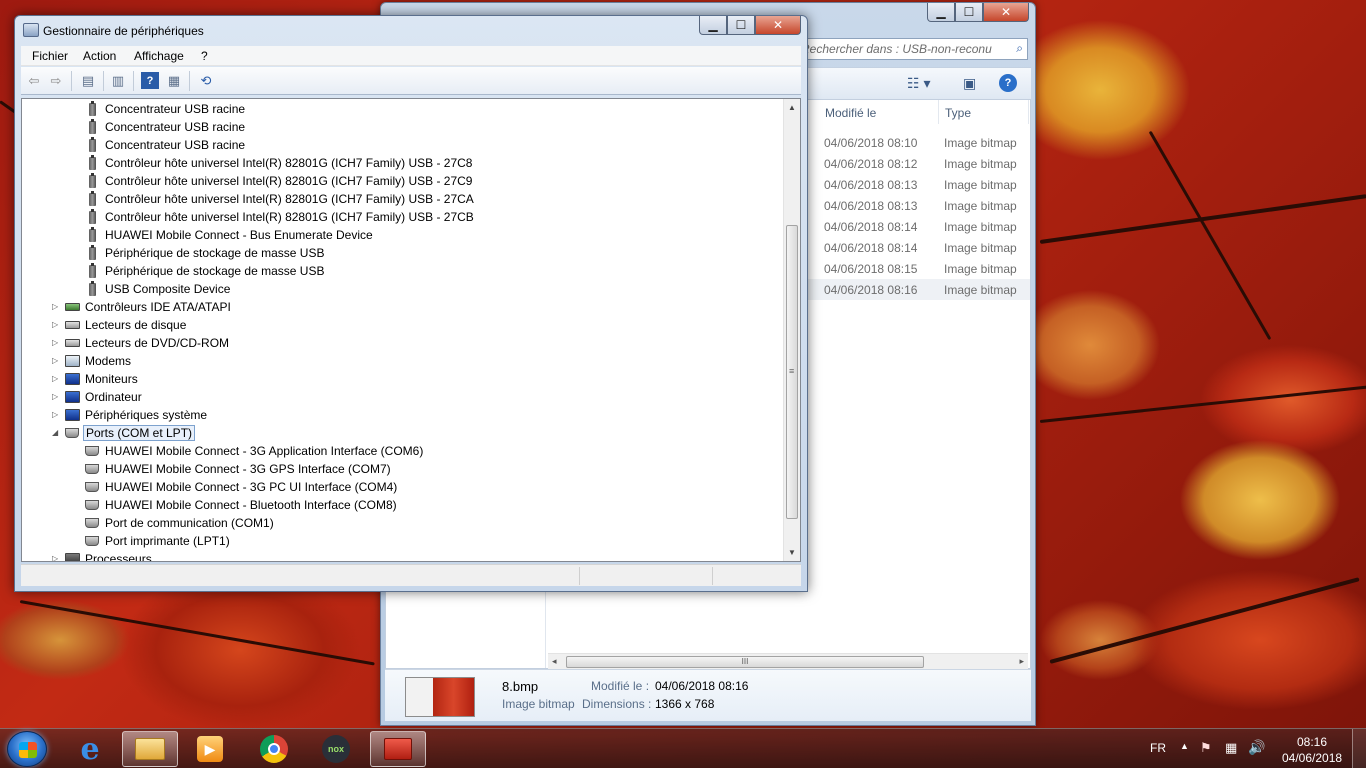  I want to click on column-header-modified: Modifié le, so click(879, 112).